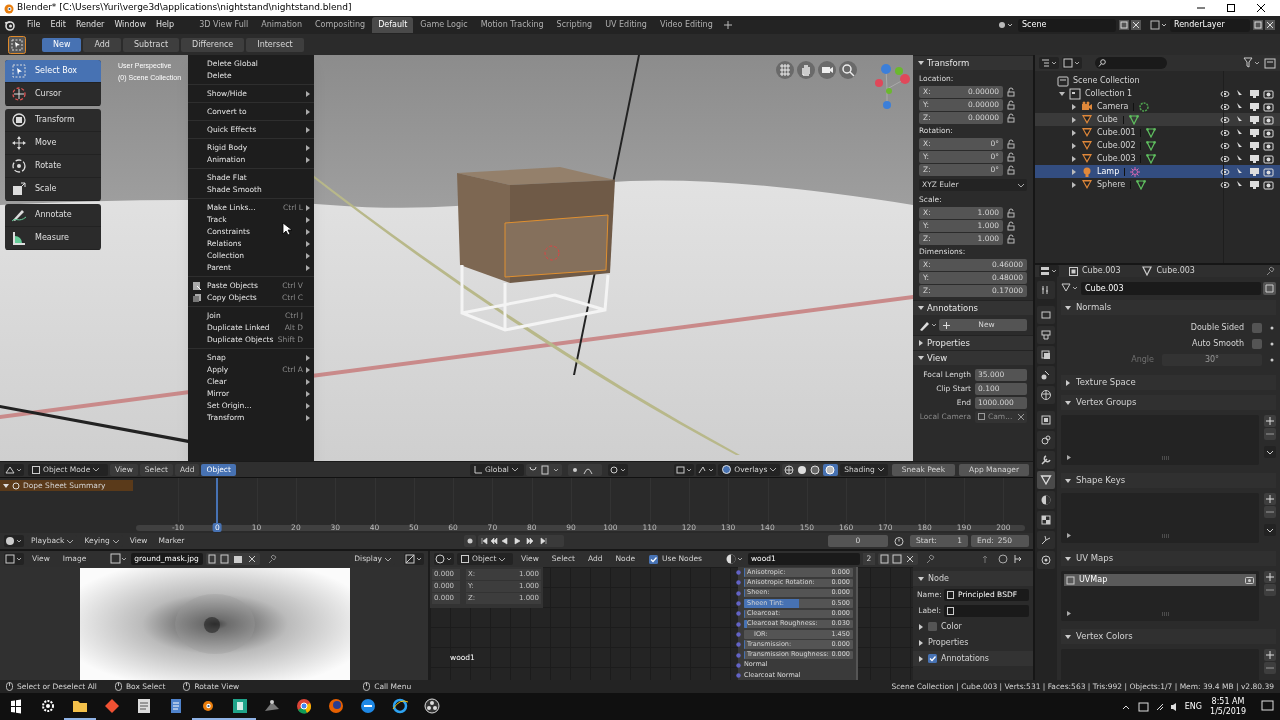 Image resolution: width=1280 pixels, height=720 pixels. What do you see at coordinates (444, 25) in the screenshot?
I see `workspace-tab: Game Logic` at bounding box center [444, 25].